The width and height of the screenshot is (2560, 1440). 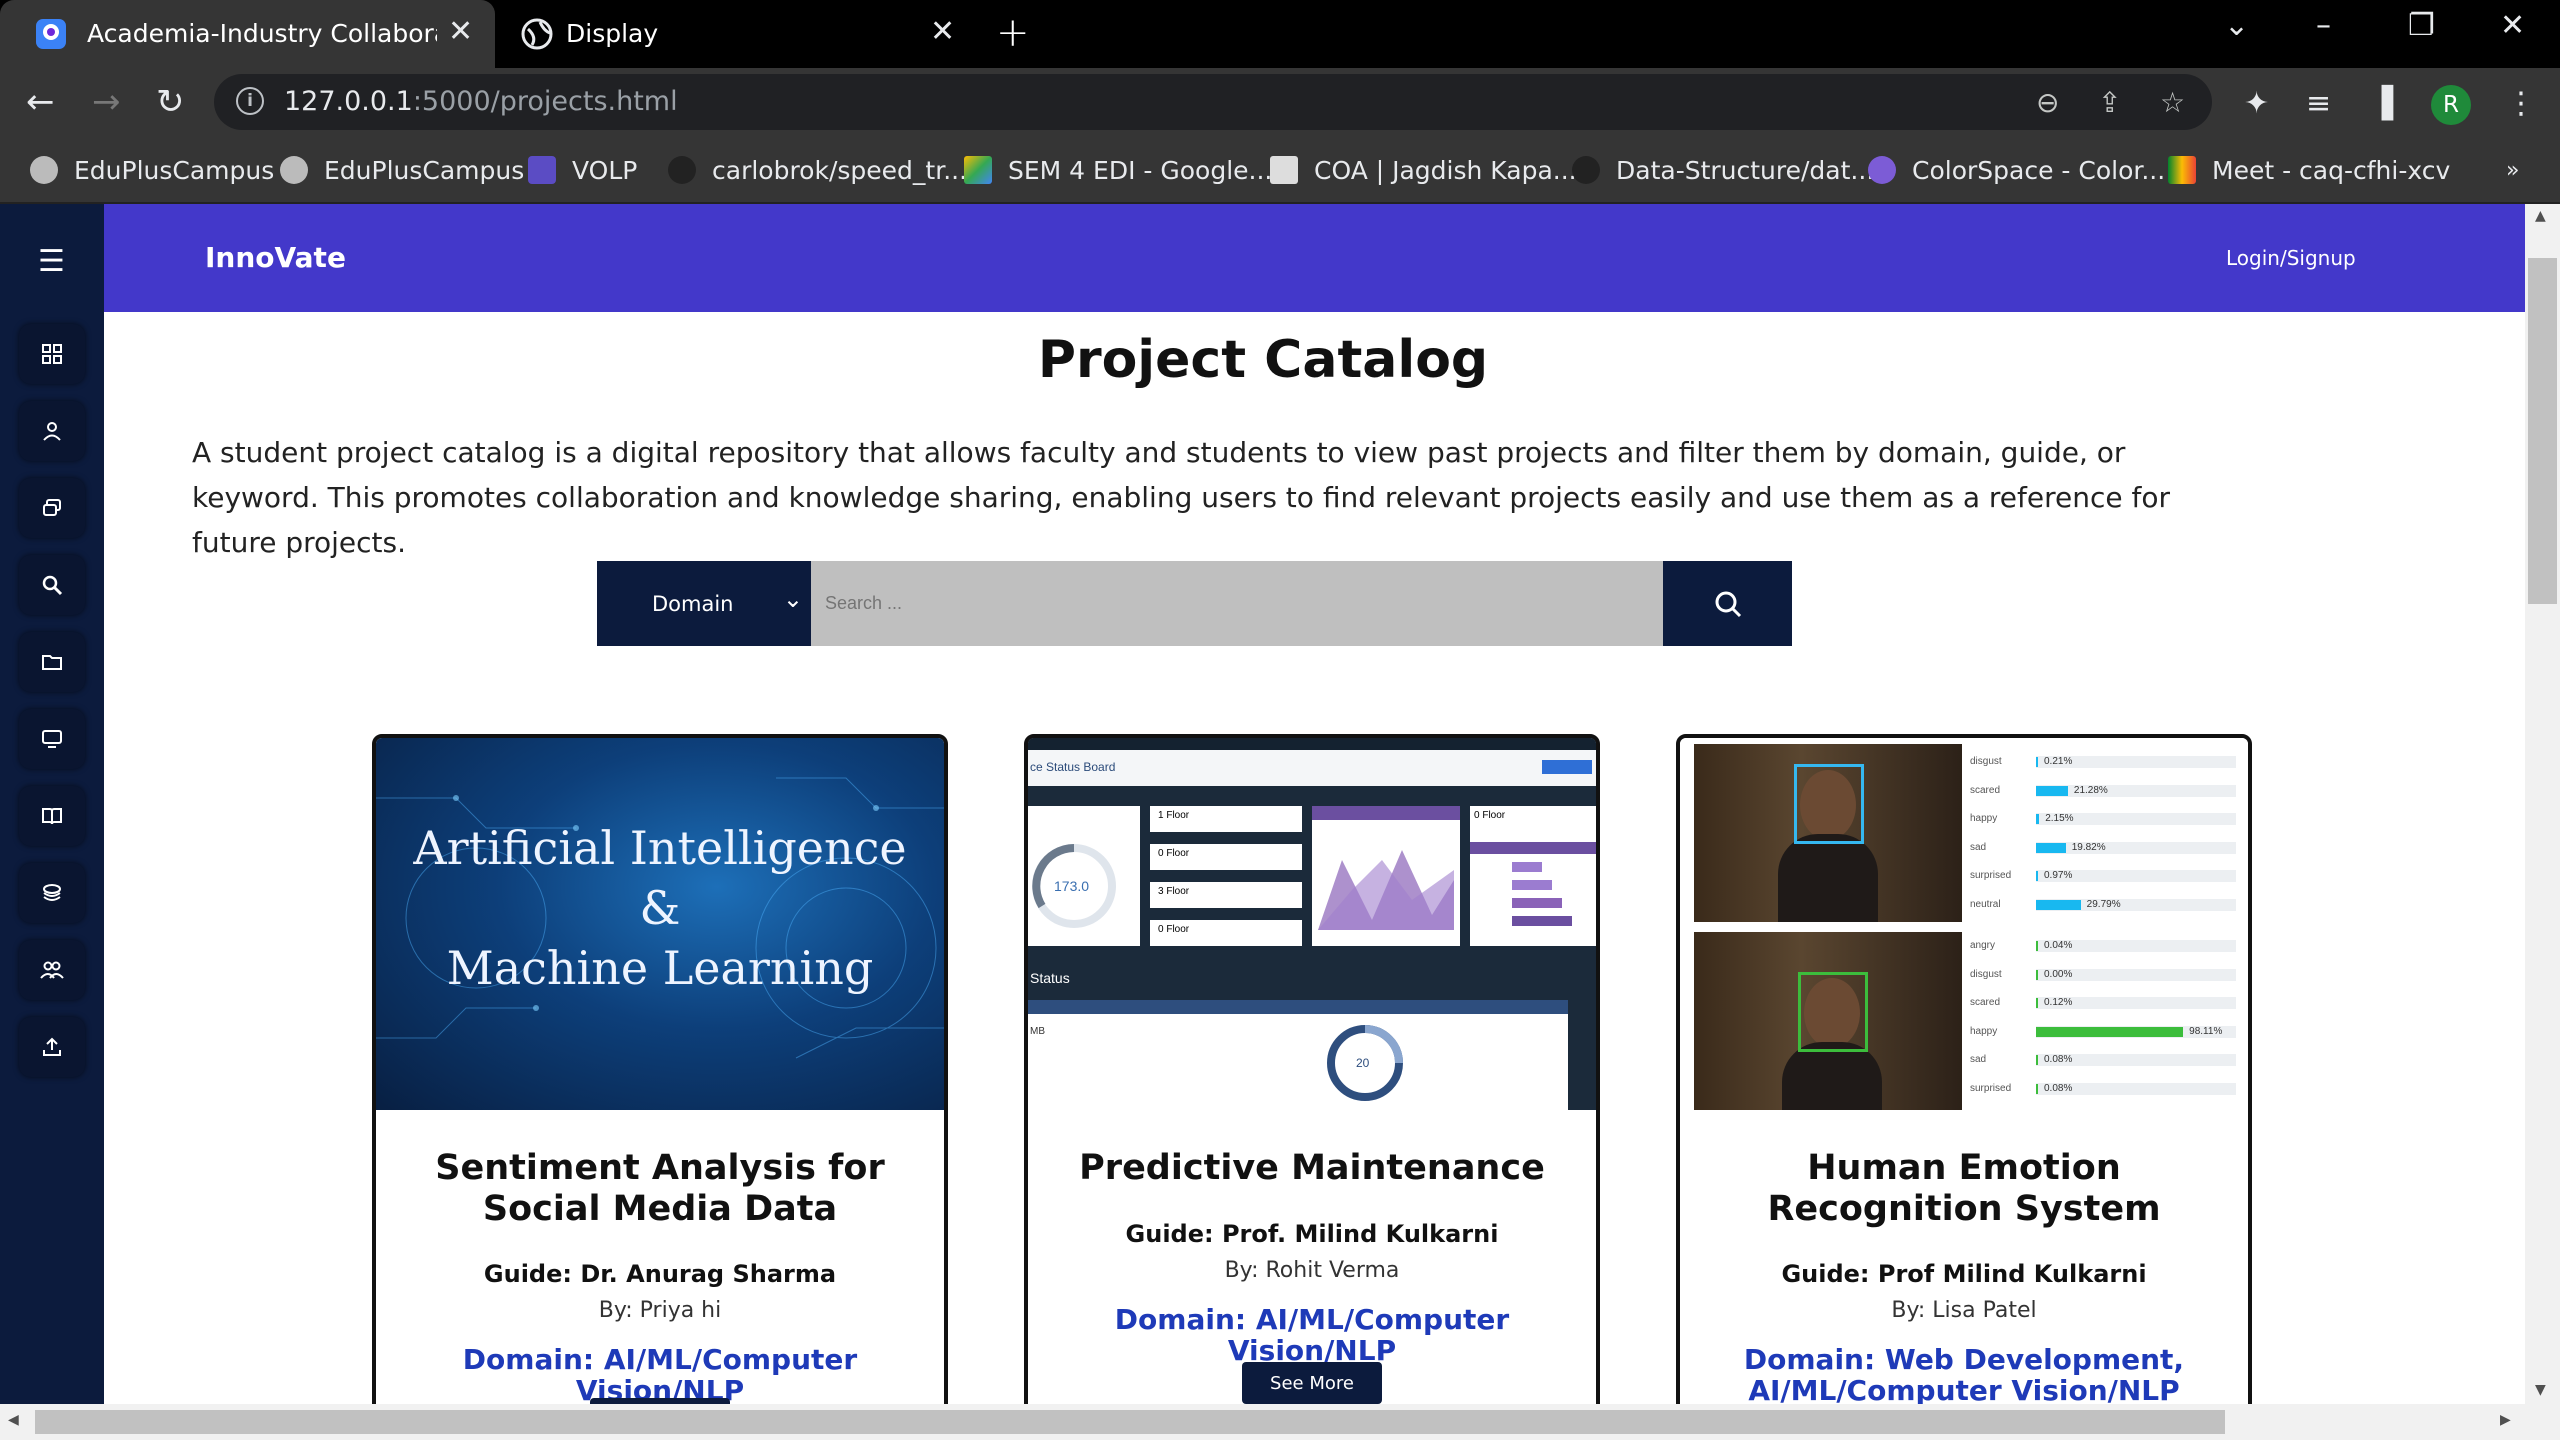 What do you see at coordinates (2172, 102) in the screenshot?
I see `star-icon: ☆` at bounding box center [2172, 102].